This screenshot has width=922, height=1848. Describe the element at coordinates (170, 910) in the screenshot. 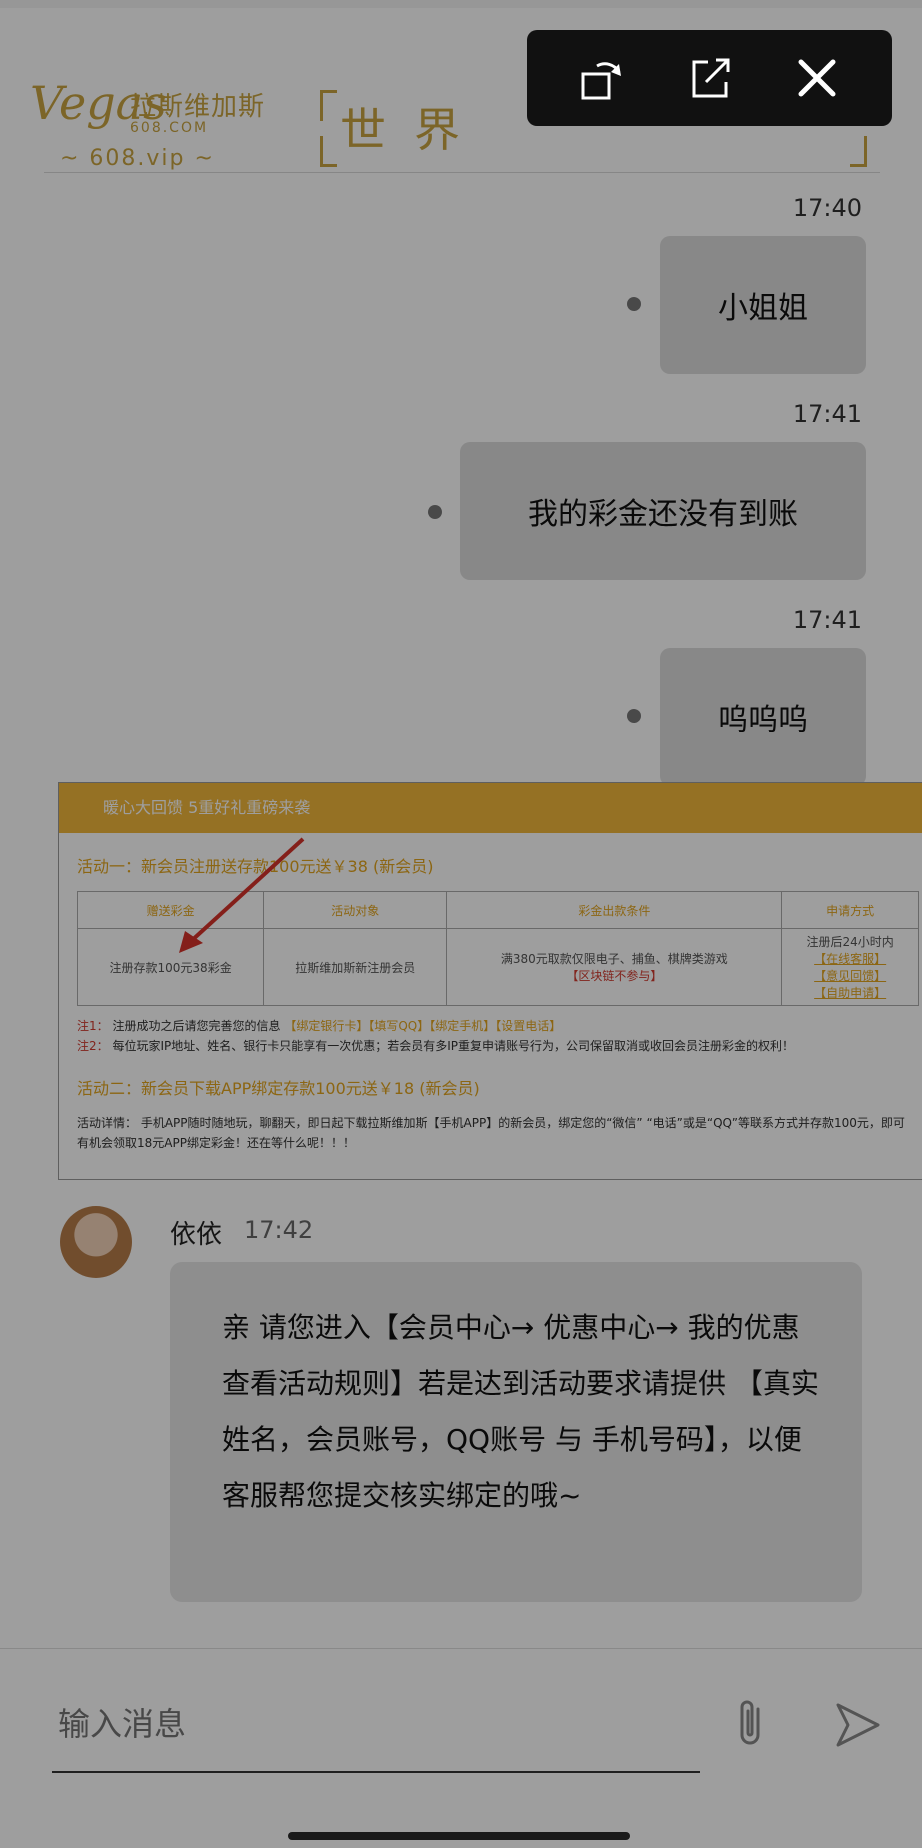

I see `table-header: 赠送彩金` at that location.